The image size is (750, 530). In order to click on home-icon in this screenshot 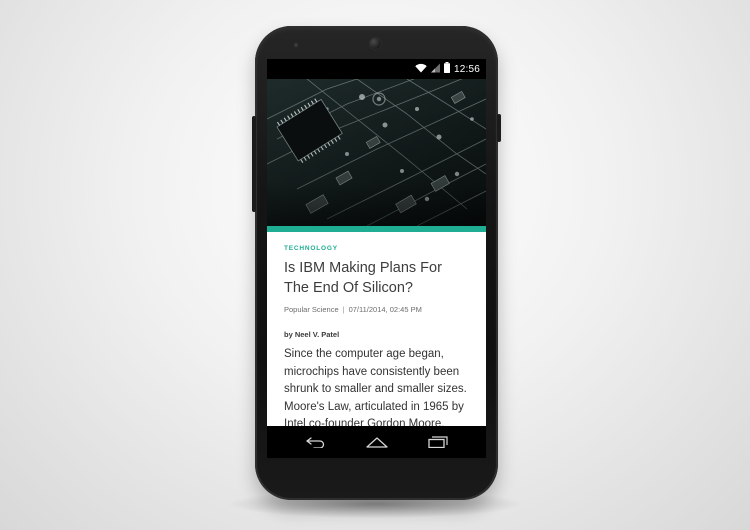, I will do `click(377, 442)`.